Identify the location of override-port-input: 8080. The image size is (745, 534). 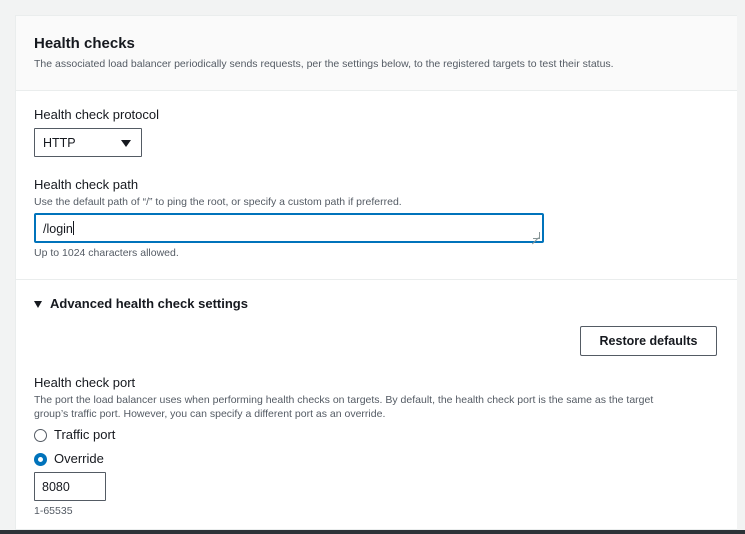
(70, 486).